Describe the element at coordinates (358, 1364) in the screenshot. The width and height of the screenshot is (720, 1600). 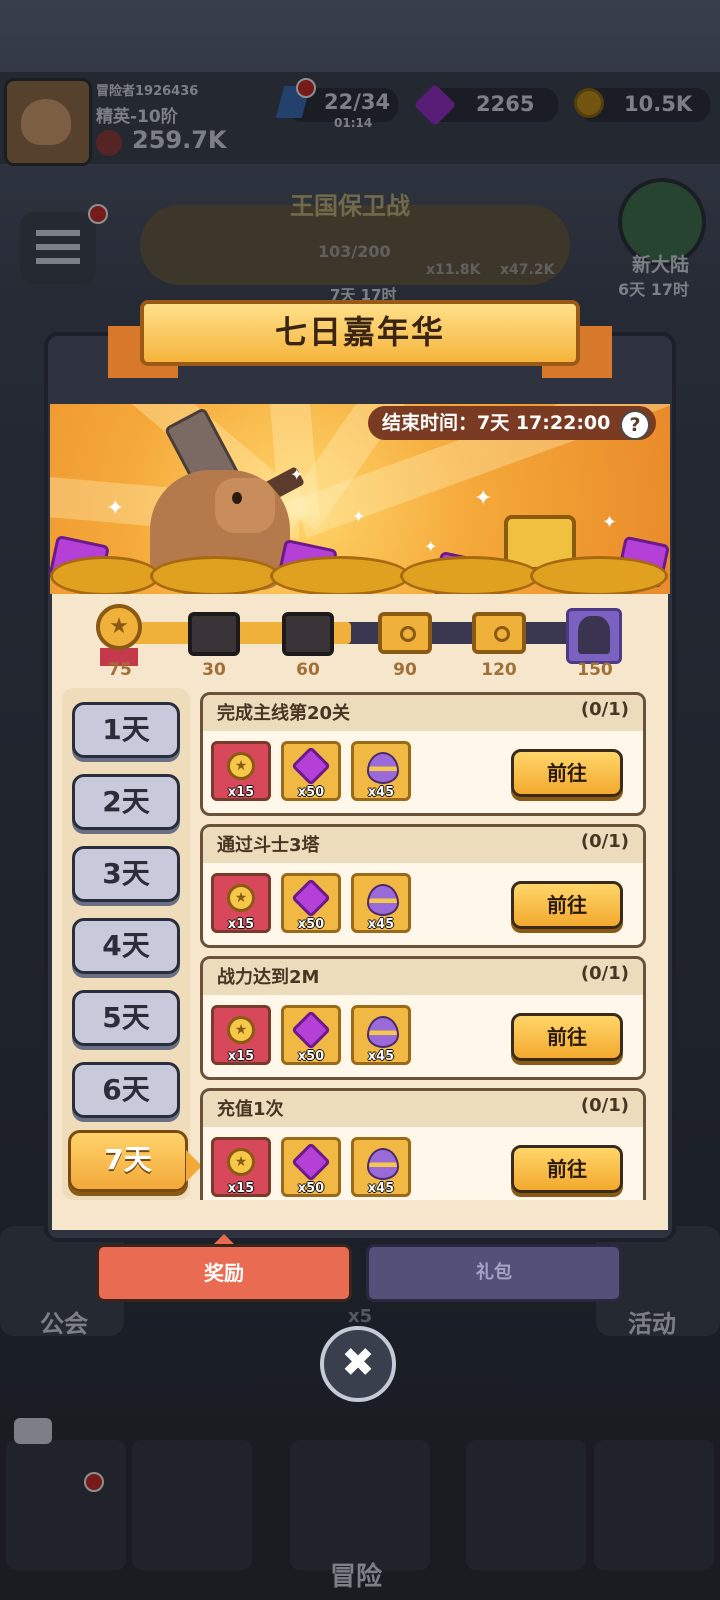
I see `close-button: ✖` at that location.